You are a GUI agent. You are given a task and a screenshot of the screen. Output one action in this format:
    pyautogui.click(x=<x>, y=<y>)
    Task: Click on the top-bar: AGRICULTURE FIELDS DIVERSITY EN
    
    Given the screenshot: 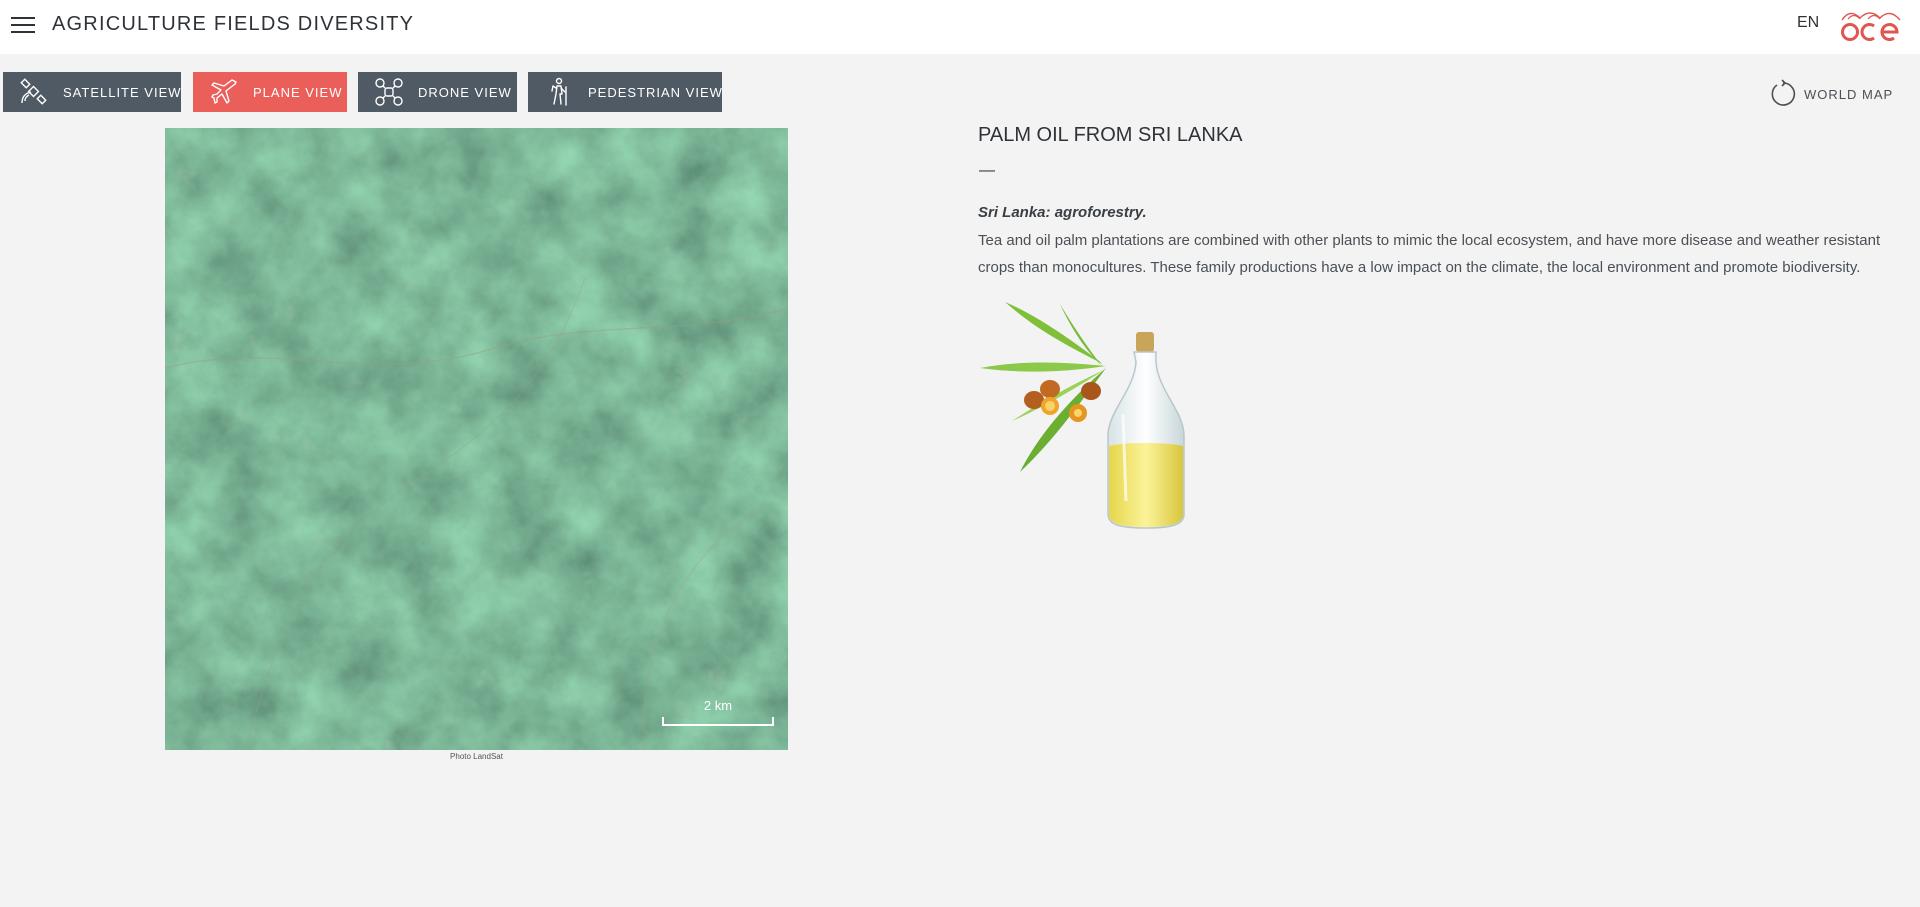 What is the action you would take?
    pyautogui.click(x=960, y=27)
    